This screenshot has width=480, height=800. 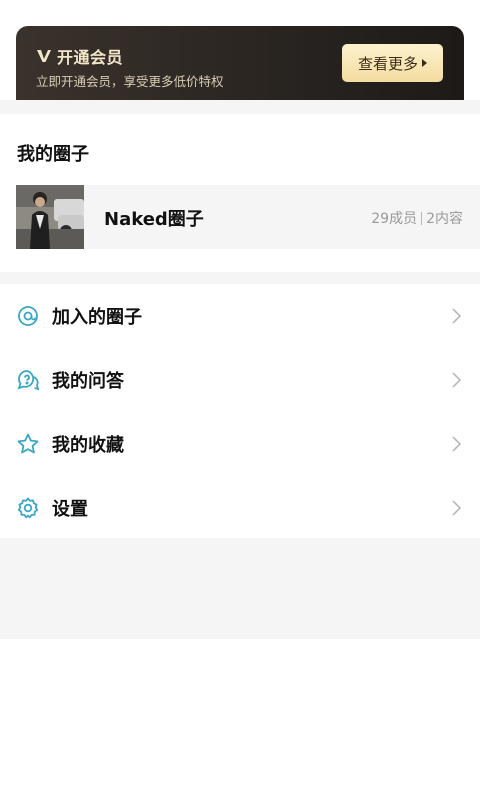 What do you see at coordinates (240, 380) in the screenshot?
I see `menu-item-my-qa: 我的问答` at bounding box center [240, 380].